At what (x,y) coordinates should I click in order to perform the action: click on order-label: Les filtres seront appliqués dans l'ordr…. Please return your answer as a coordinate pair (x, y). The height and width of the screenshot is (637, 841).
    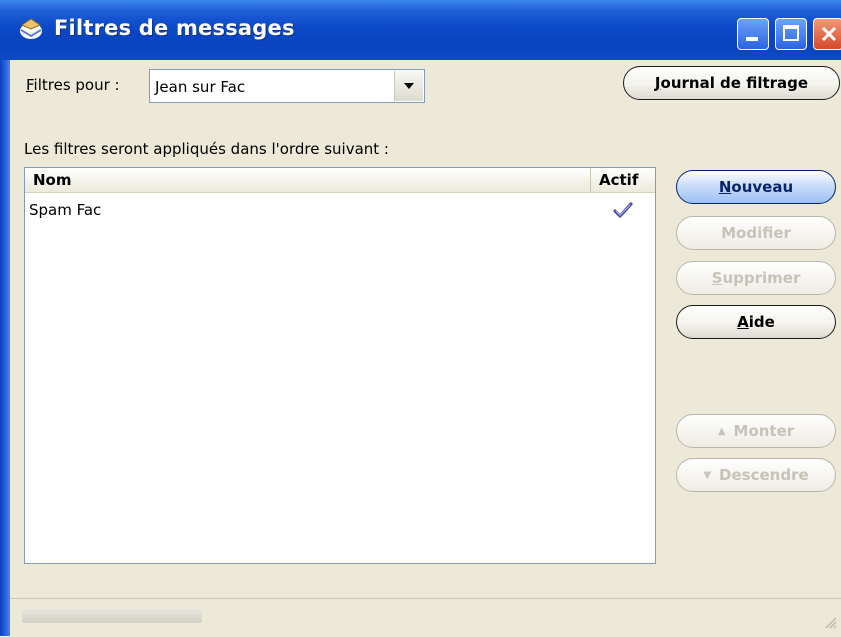
    Looking at the image, I should click on (206, 149).